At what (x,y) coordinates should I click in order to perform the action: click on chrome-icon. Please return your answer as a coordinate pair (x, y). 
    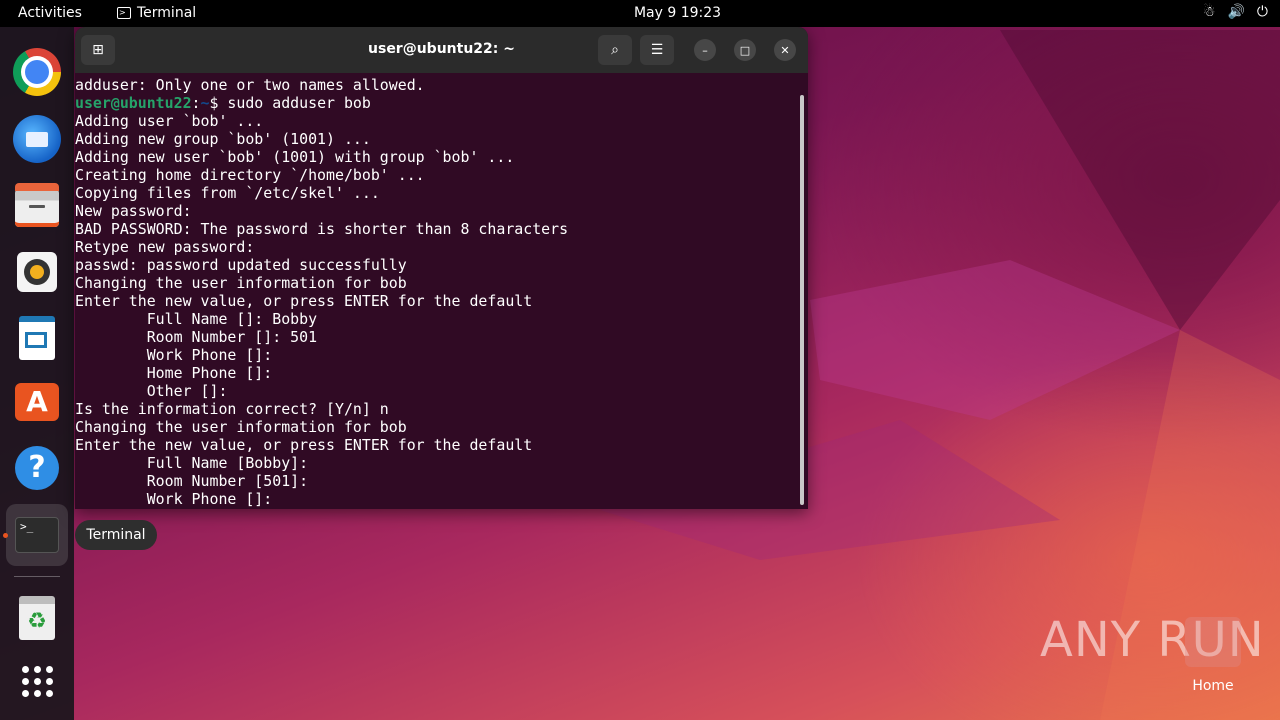
    Looking at the image, I should click on (37, 72).